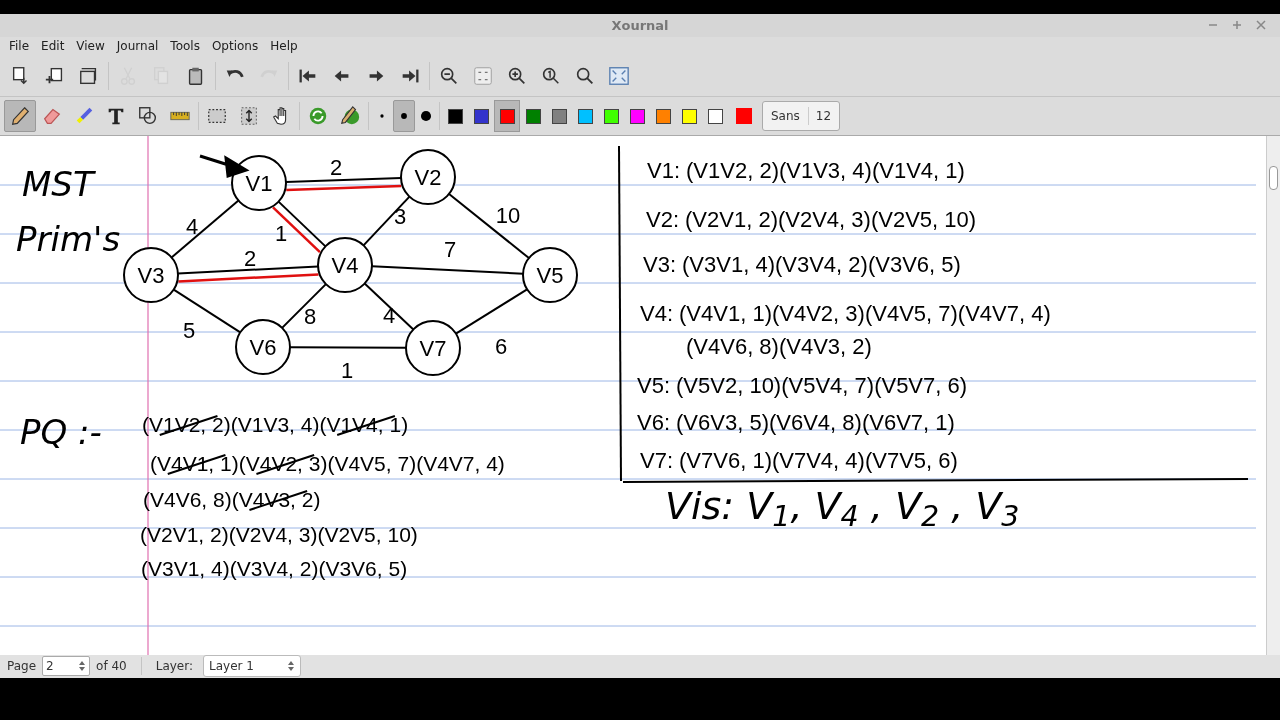  What do you see at coordinates (654, 385) in the screenshot?
I see `adjacency-label: V5:` at bounding box center [654, 385].